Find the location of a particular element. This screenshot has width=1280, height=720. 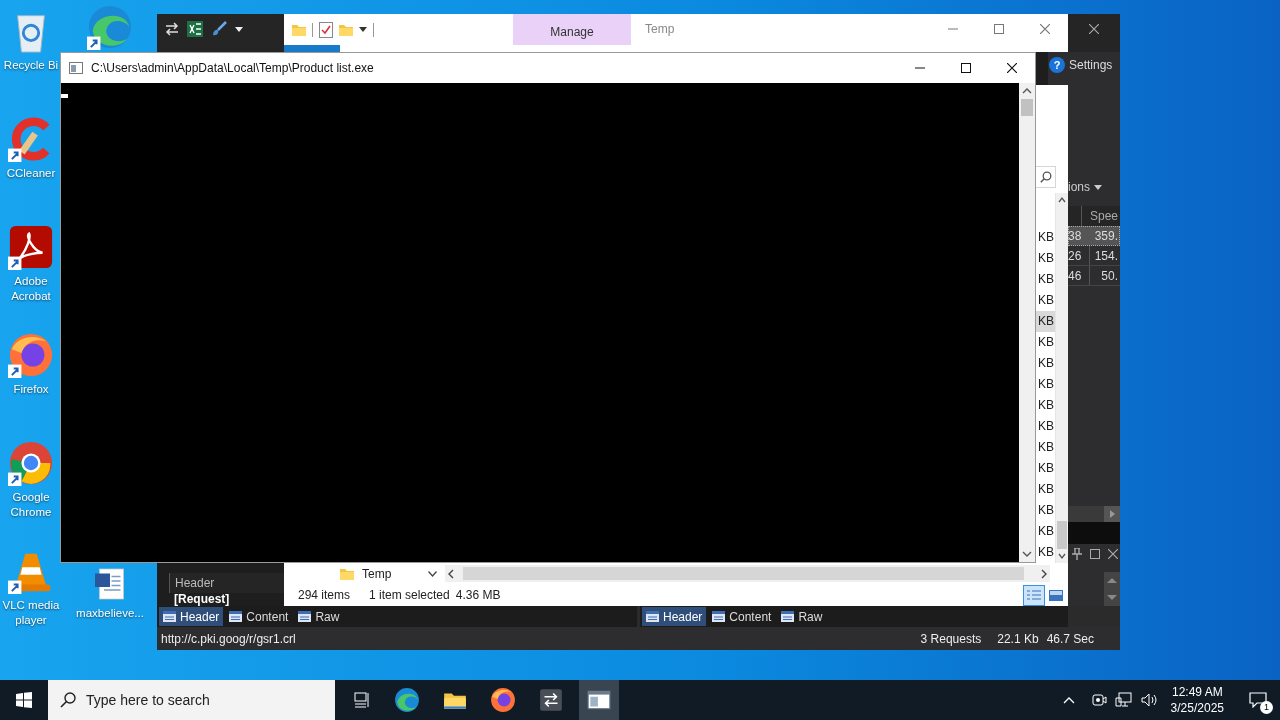

curve-logo-icon is located at coordinates (31, 247).